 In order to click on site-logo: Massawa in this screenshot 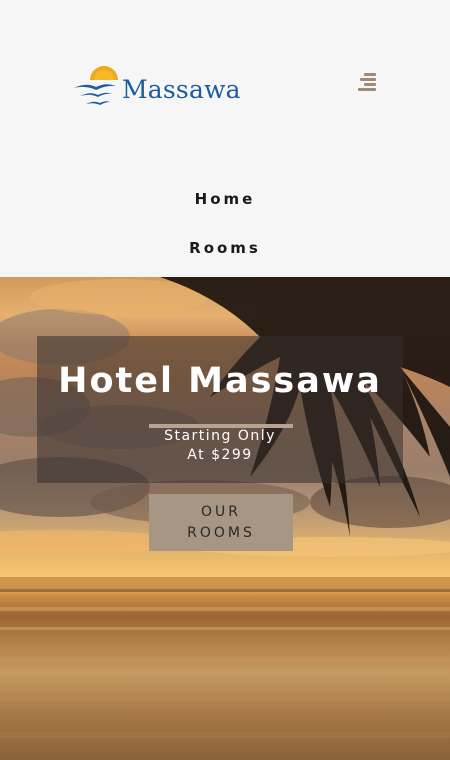, I will do `click(157, 84)`.